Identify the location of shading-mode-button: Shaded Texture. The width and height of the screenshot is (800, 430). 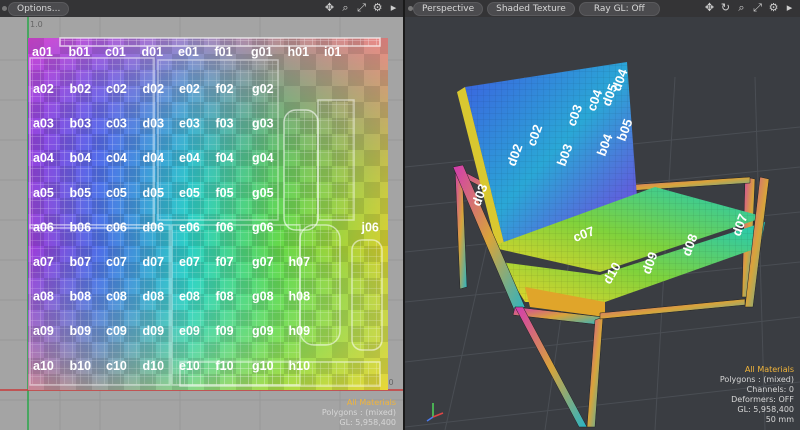
(531, 8).